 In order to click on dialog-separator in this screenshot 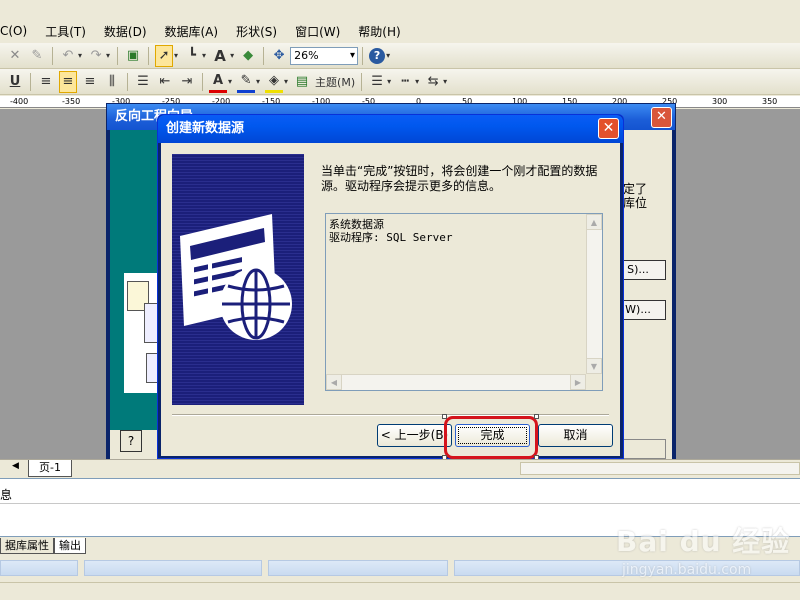, I will do `click(390, 415)`.